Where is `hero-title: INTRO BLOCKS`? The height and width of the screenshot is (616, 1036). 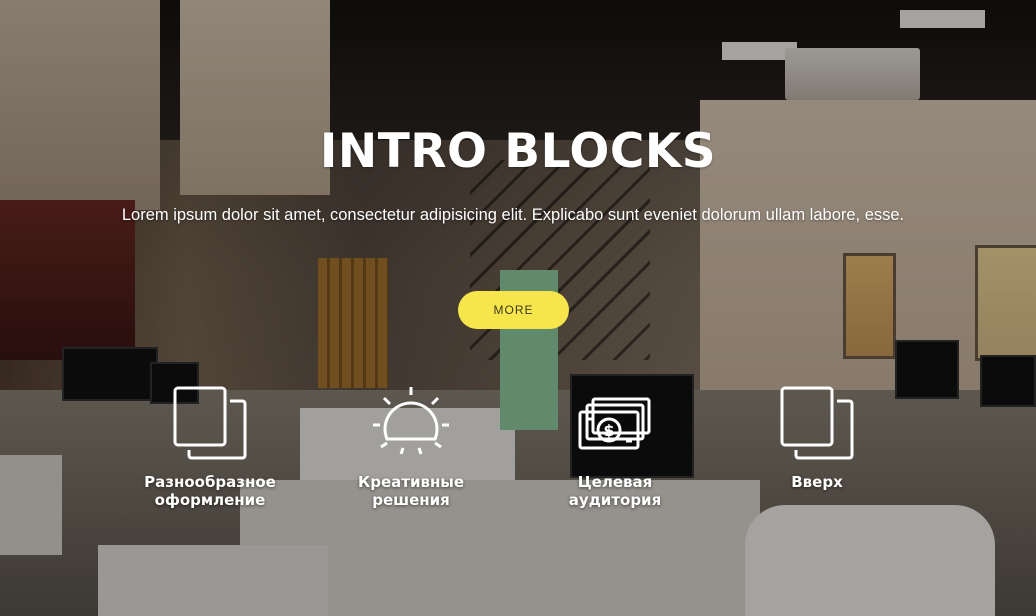 hero-title: INTRO BLOCKS is located at coordinates (518, 151).